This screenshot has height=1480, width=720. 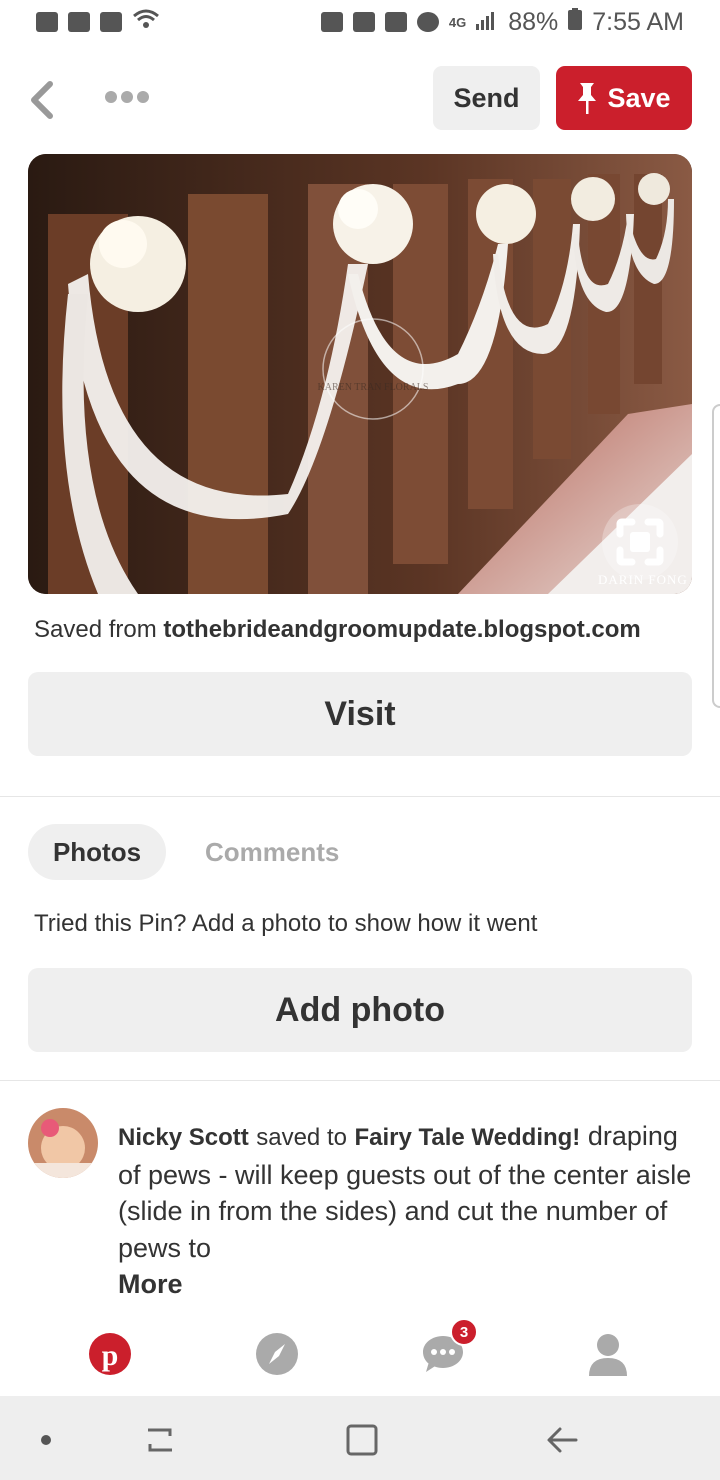 What do you see at coordinates (638, 21) in the screenshot?
I see `clock: 7:55 AM` at bounding box center [638, 21].